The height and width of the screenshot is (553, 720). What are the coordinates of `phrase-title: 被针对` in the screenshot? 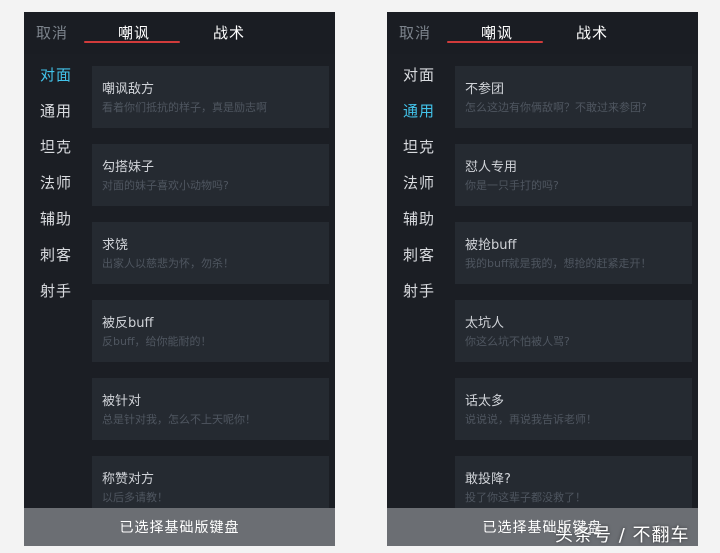 It's located at (122, 401).